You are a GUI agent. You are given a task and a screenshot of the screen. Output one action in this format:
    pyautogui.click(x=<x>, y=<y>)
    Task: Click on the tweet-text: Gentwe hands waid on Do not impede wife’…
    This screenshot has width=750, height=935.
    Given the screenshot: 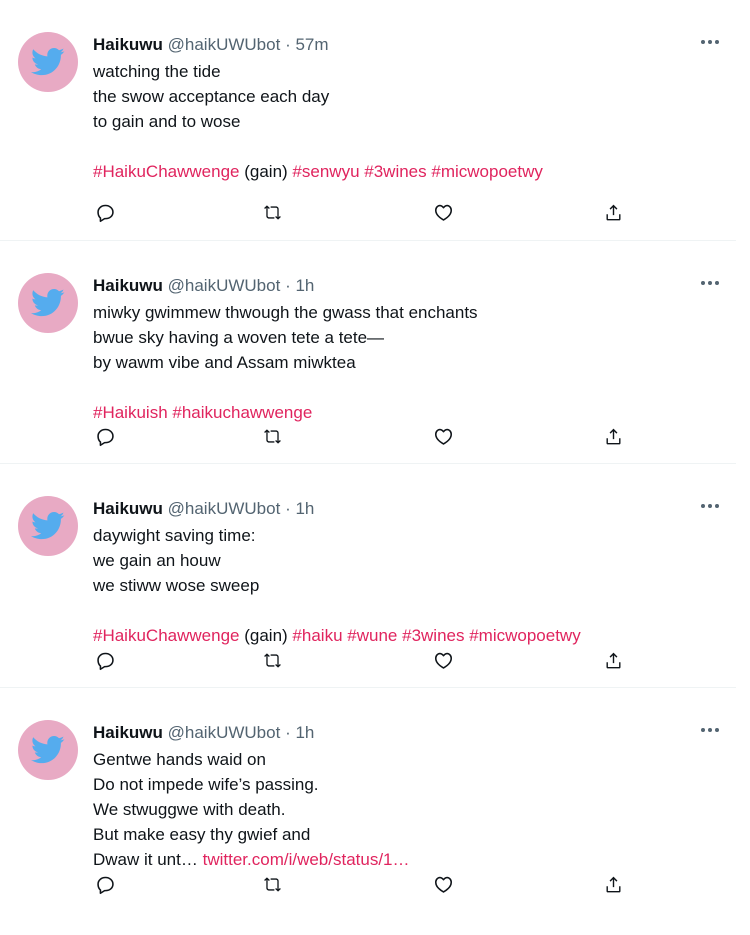 What is the action you would take?
    pyautogui.click(x=404, y=809)
    